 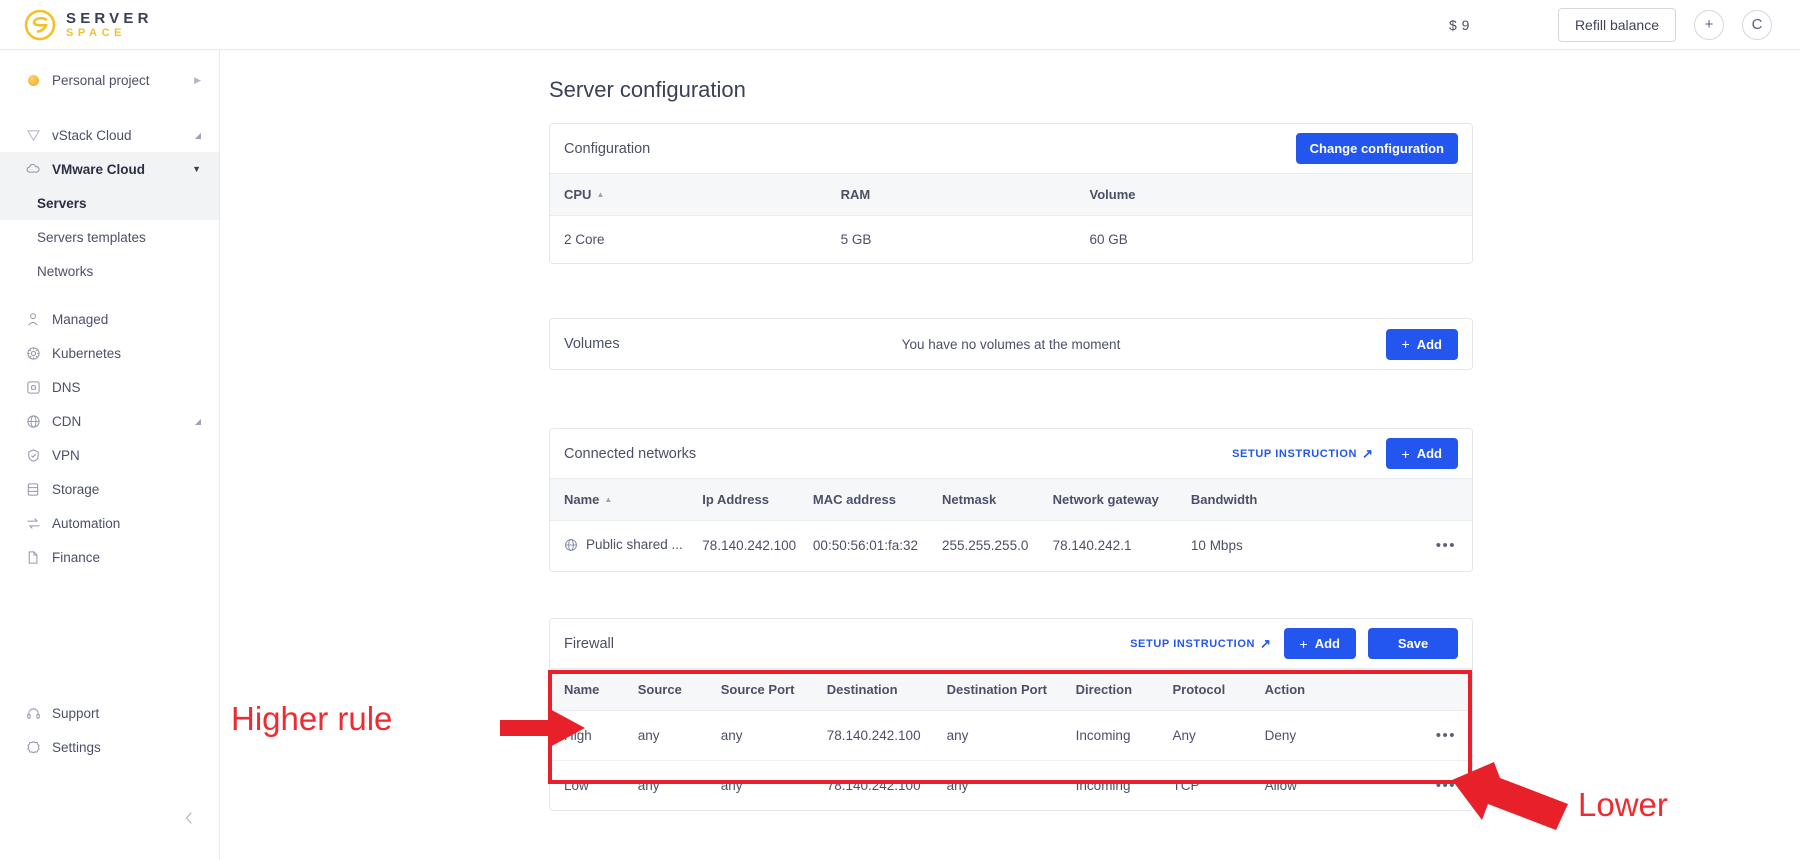 I want to click on column-header-cpu: CPU ▲, so click(x=688, y=194).